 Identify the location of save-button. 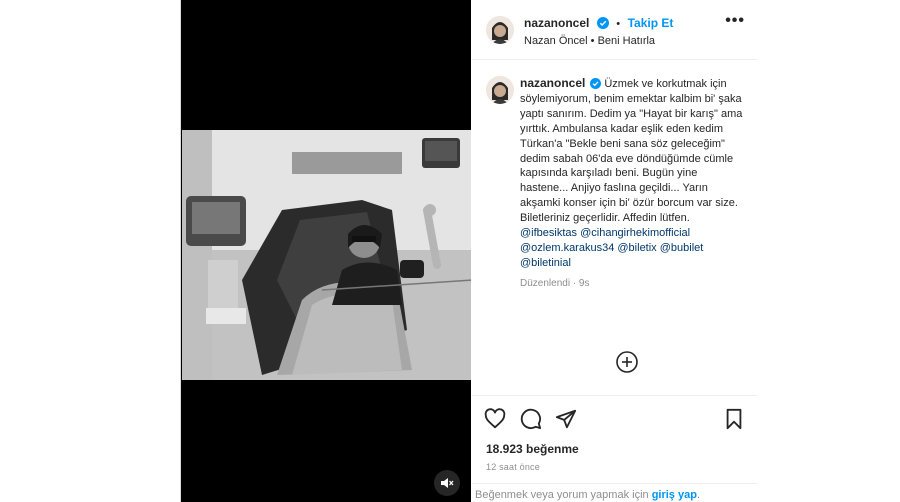
(734, 419).